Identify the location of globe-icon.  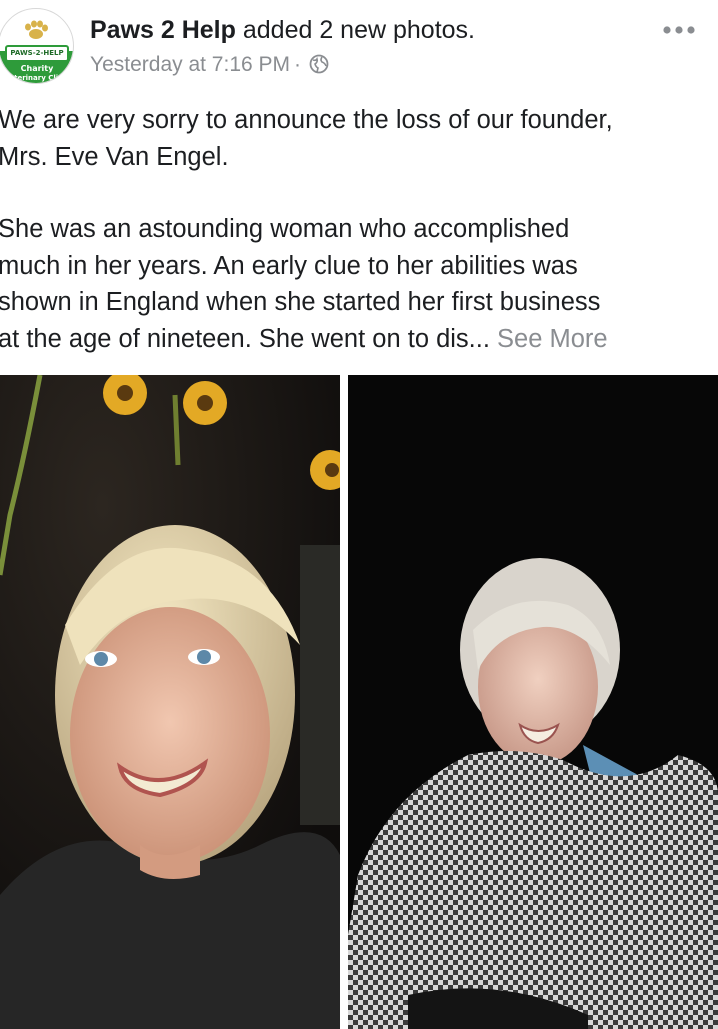
(319, 64).